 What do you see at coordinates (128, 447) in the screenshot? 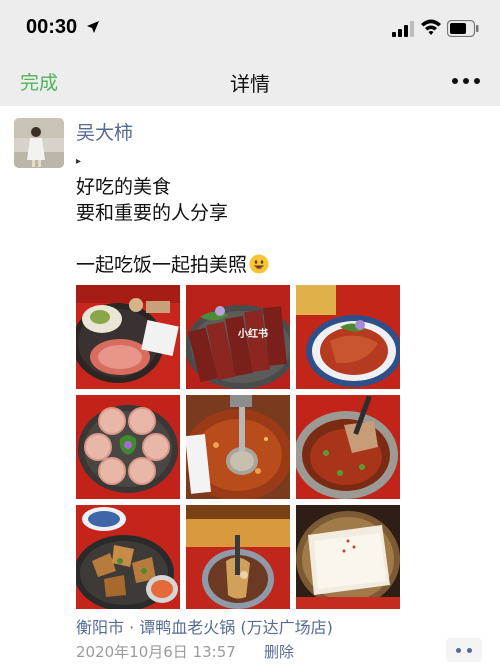
I see `photo-radish-cakes` at bounding box center [128, 447].